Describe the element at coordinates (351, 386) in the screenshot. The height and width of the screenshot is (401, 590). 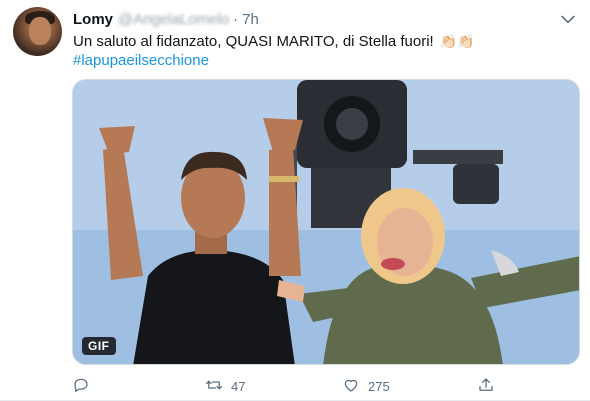
I see `heart-icon` at that location.